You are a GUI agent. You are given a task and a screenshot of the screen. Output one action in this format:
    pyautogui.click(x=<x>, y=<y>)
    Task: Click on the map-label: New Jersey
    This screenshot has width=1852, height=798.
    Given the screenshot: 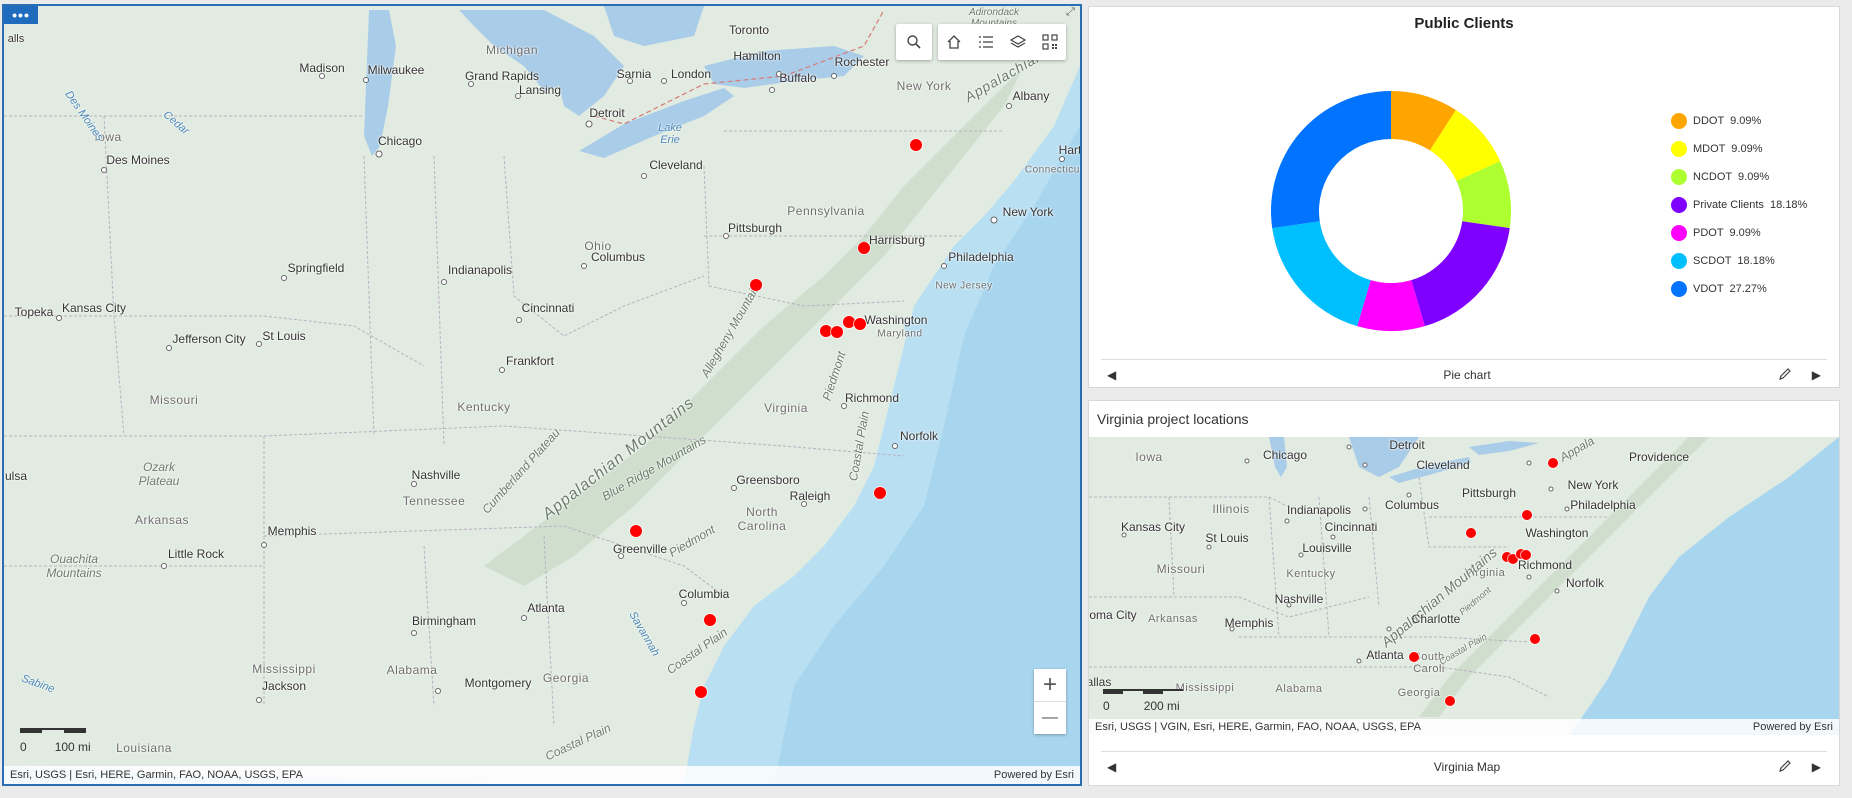 What is the action you would take?
    pyautogui.click(x=964, y=286)
    